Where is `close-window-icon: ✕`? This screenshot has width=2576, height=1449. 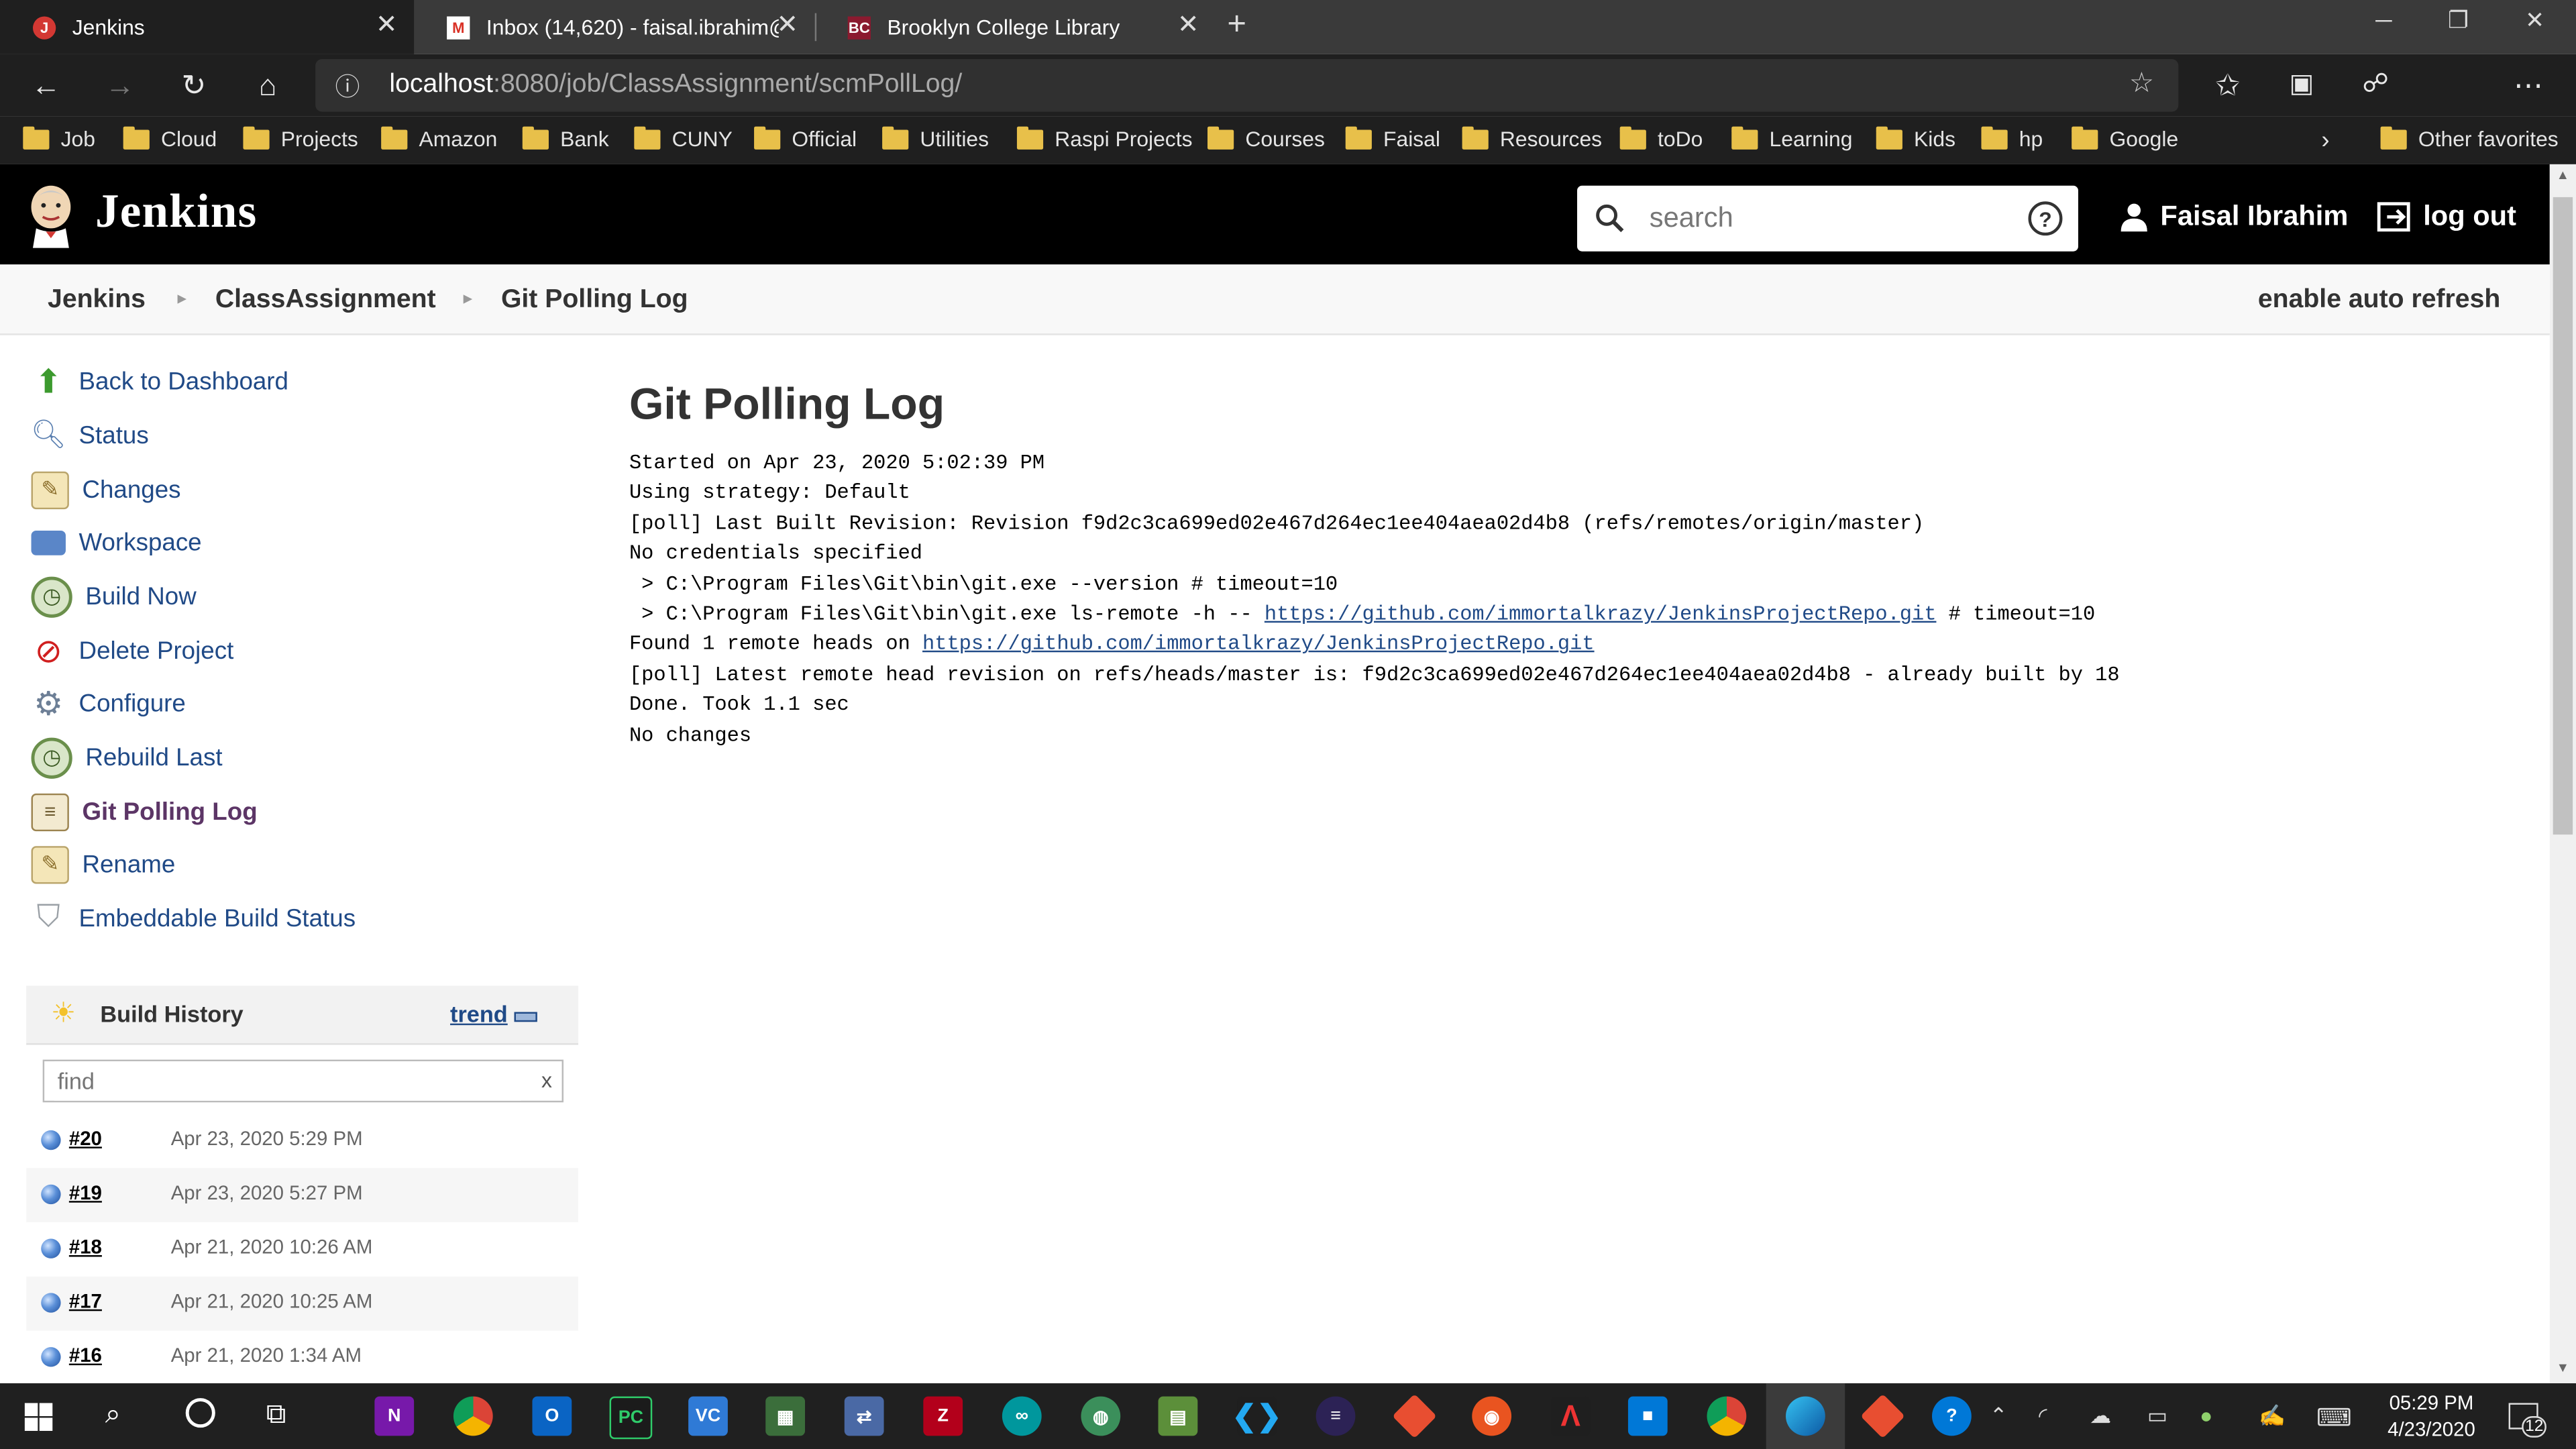
close-window-icon: ✕ is located at coordinates (2534, 21).